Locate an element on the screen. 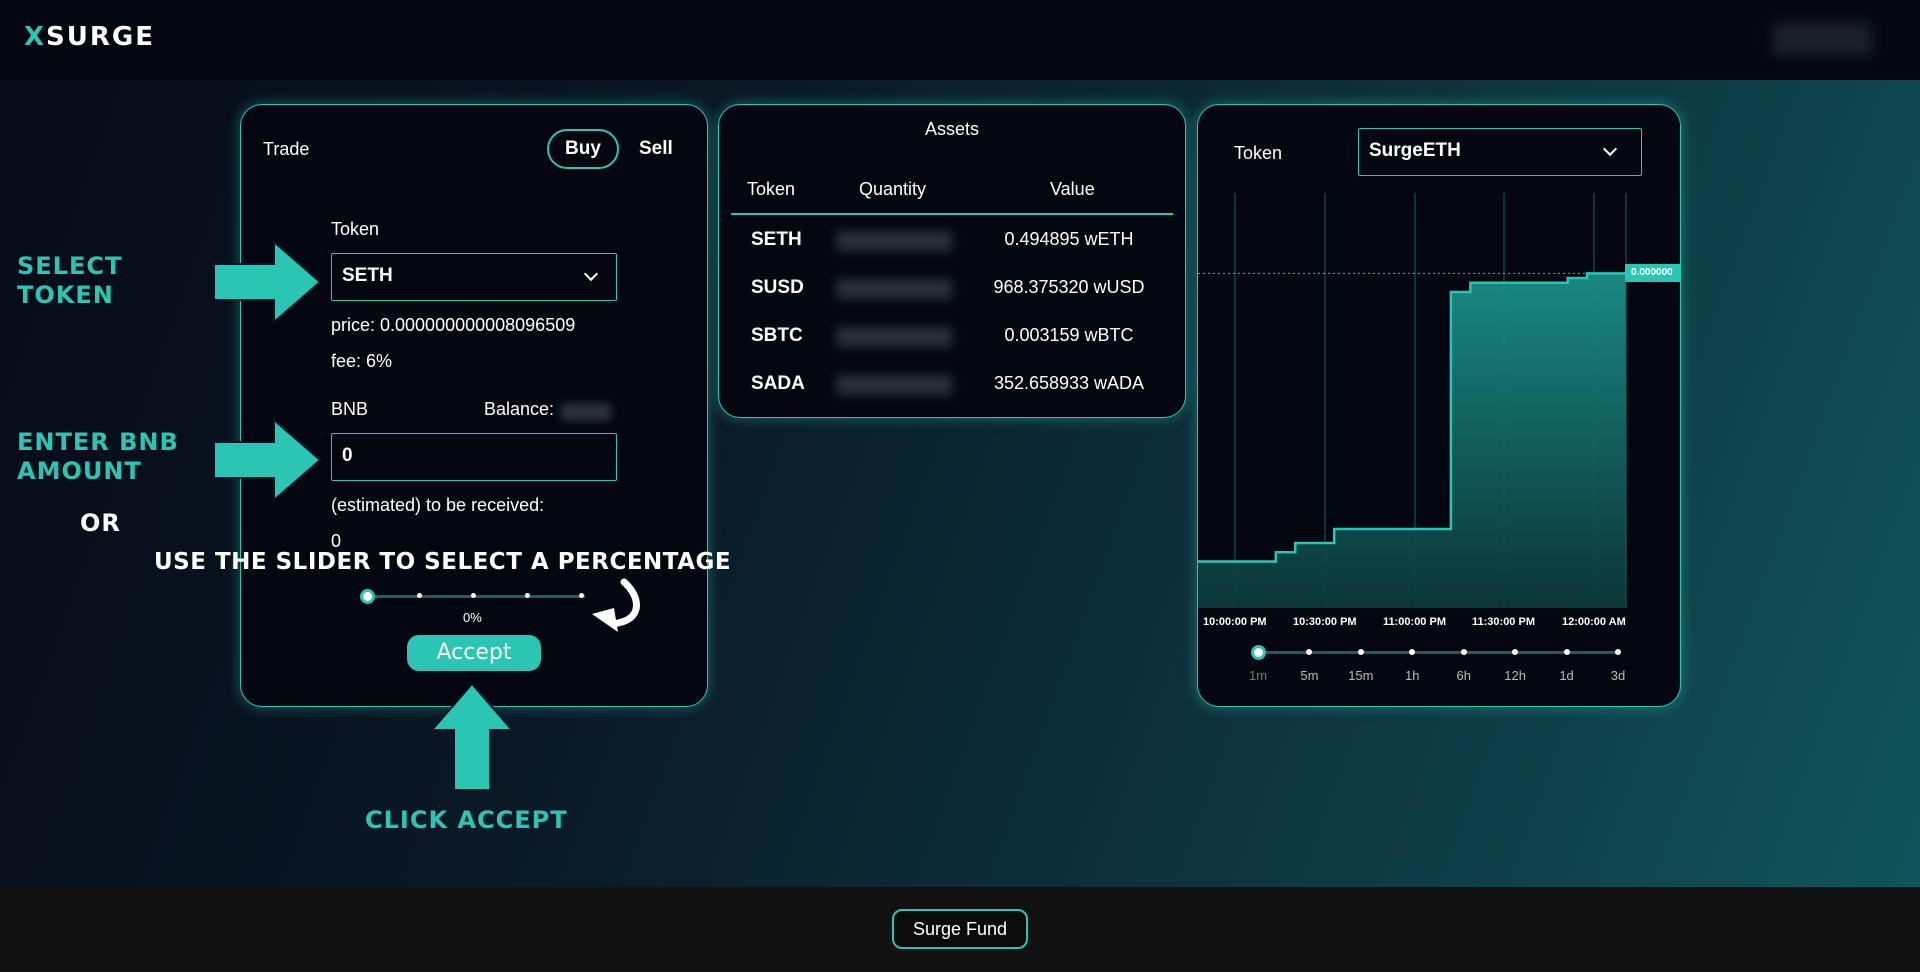 Image resolution: width=1920 pixels, height=972 pixels. percent-slider is located at coordinates (476, 596).